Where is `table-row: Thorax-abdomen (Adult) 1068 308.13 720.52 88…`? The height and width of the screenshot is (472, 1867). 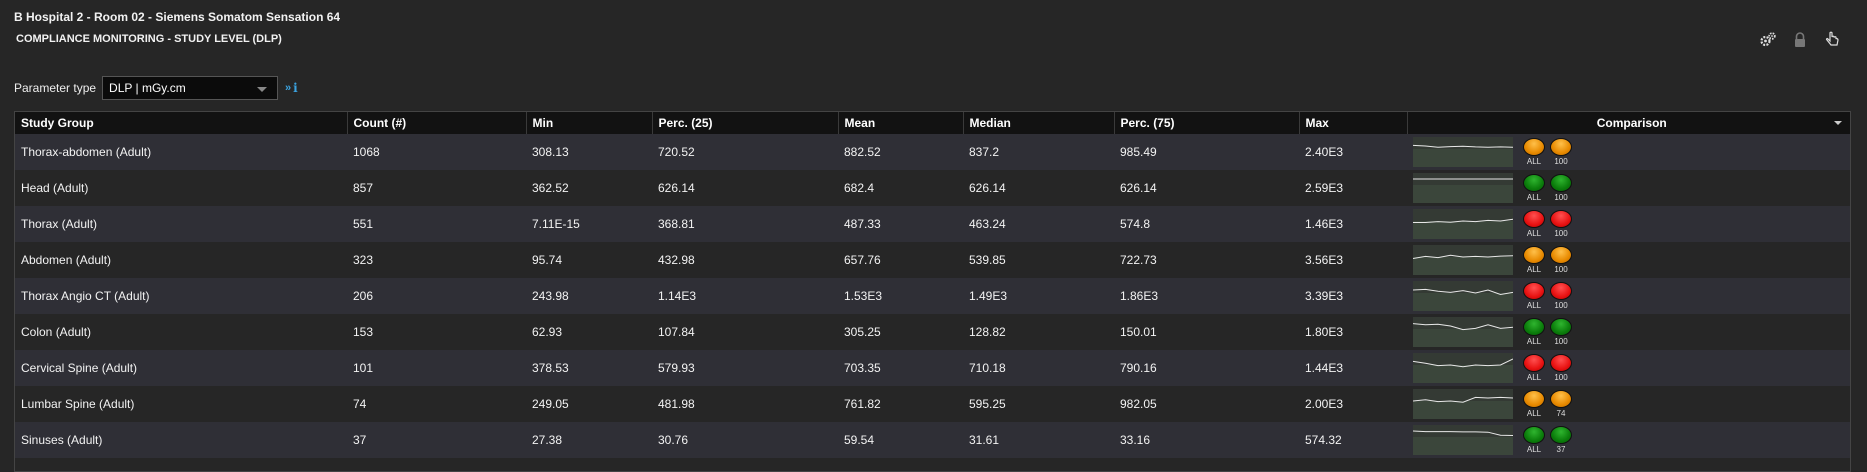
table-row: Thorax-abdomen (Adult) 1068 308.13 720.52 88… is located at coordinates (932, 152).